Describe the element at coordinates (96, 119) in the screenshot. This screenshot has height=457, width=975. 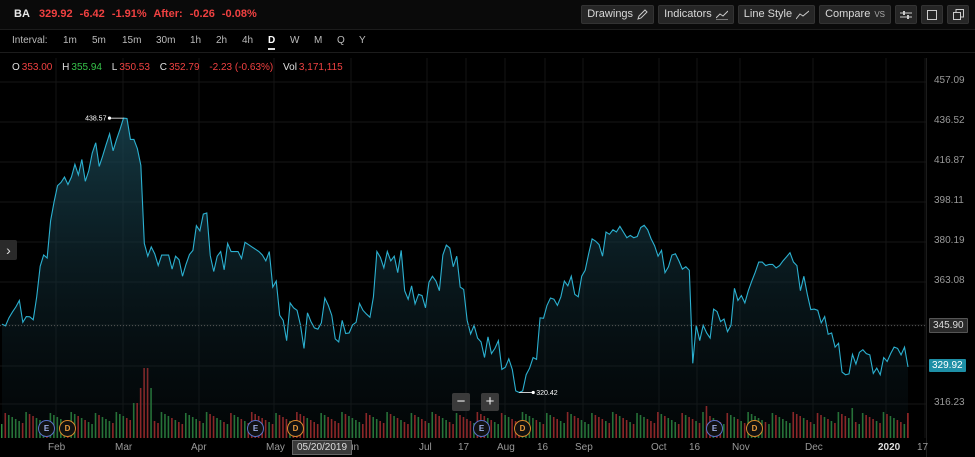
I see `high-marker-label: 438.57` at that location.